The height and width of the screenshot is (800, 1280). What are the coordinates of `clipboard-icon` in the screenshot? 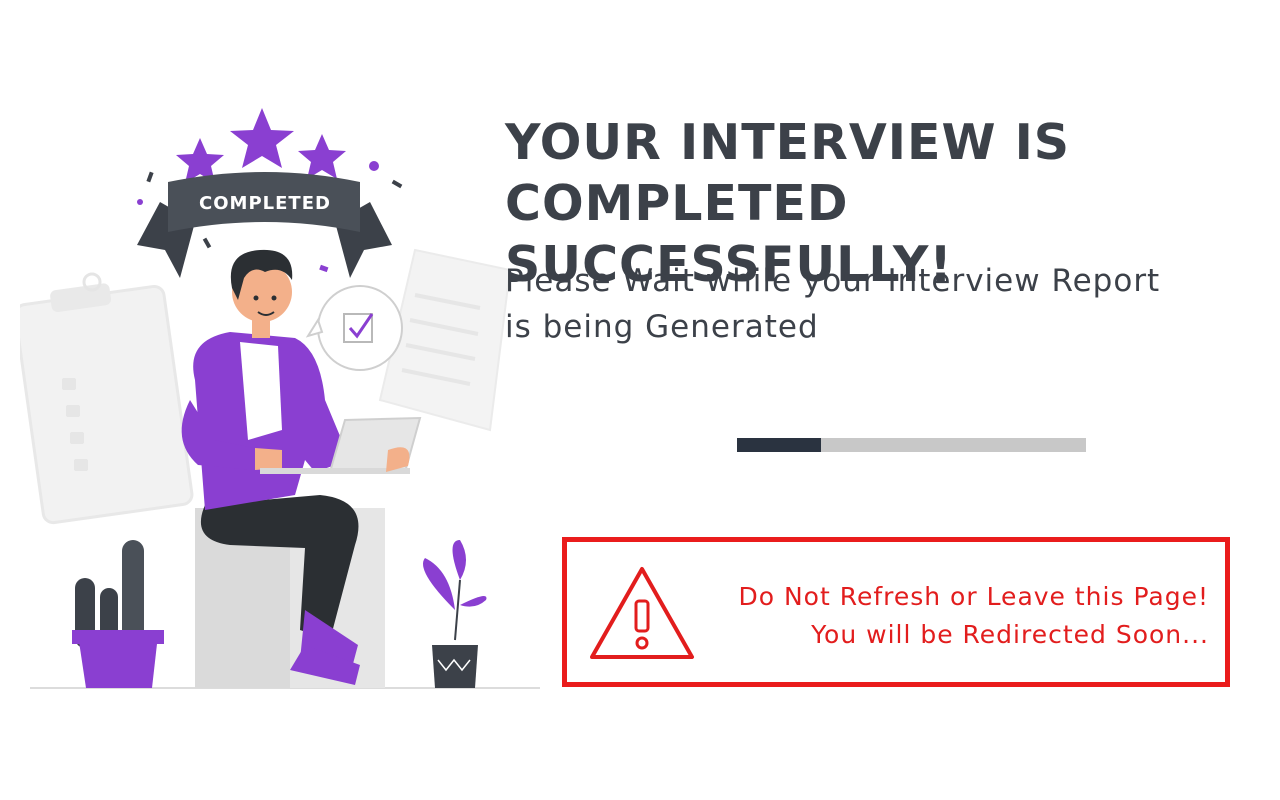 It's located at (107, 398).